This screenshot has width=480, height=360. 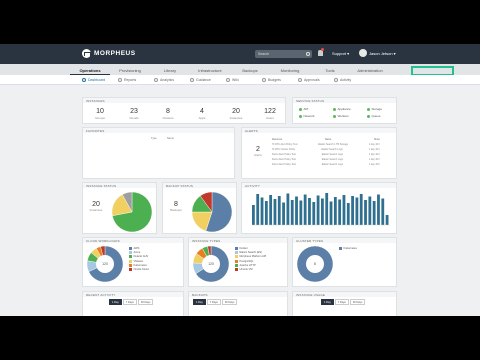 What do you see at coordinates (90, 69) in the screenshot?
I see `nav-operations: Operations` at bounding box center [90, 69].